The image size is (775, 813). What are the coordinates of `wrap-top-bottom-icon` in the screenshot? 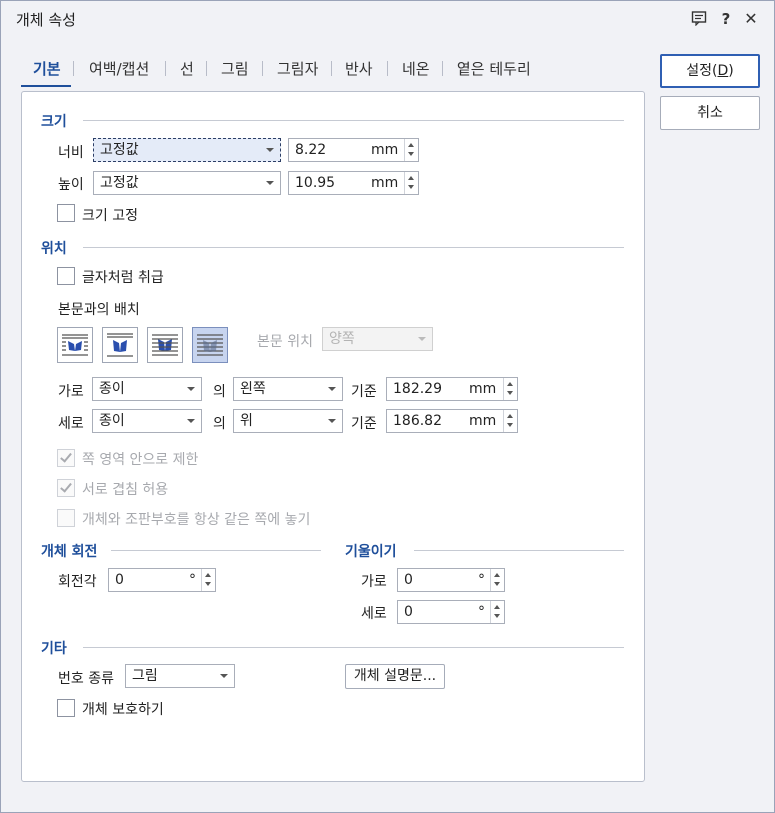 It's located at (120, 345).